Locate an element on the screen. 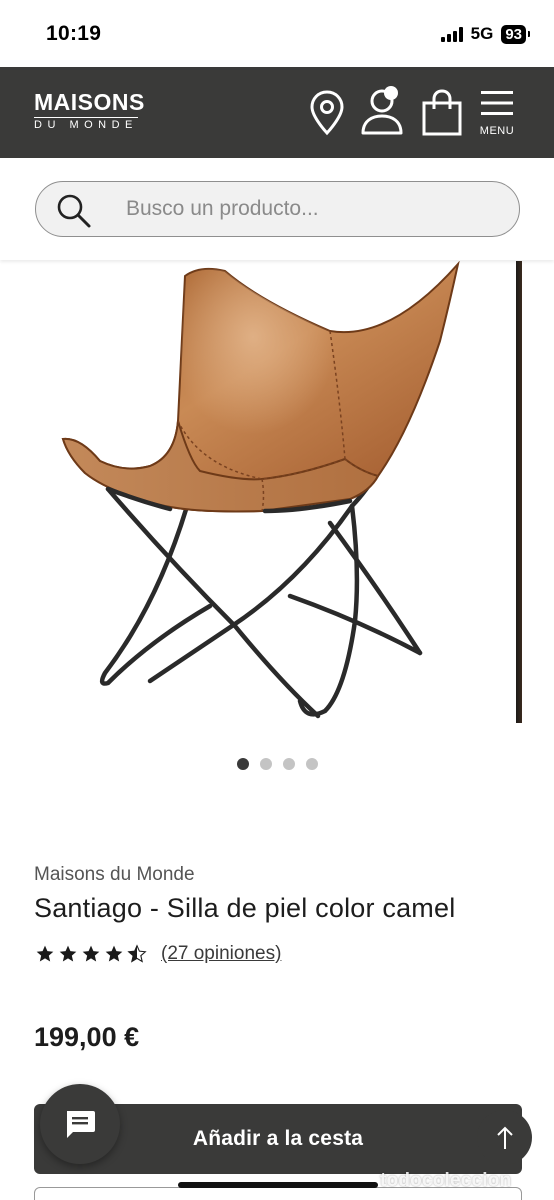 This screenshot has height=1200, width=554. hamburger-menu-icon is located at coordinates (497, 103).